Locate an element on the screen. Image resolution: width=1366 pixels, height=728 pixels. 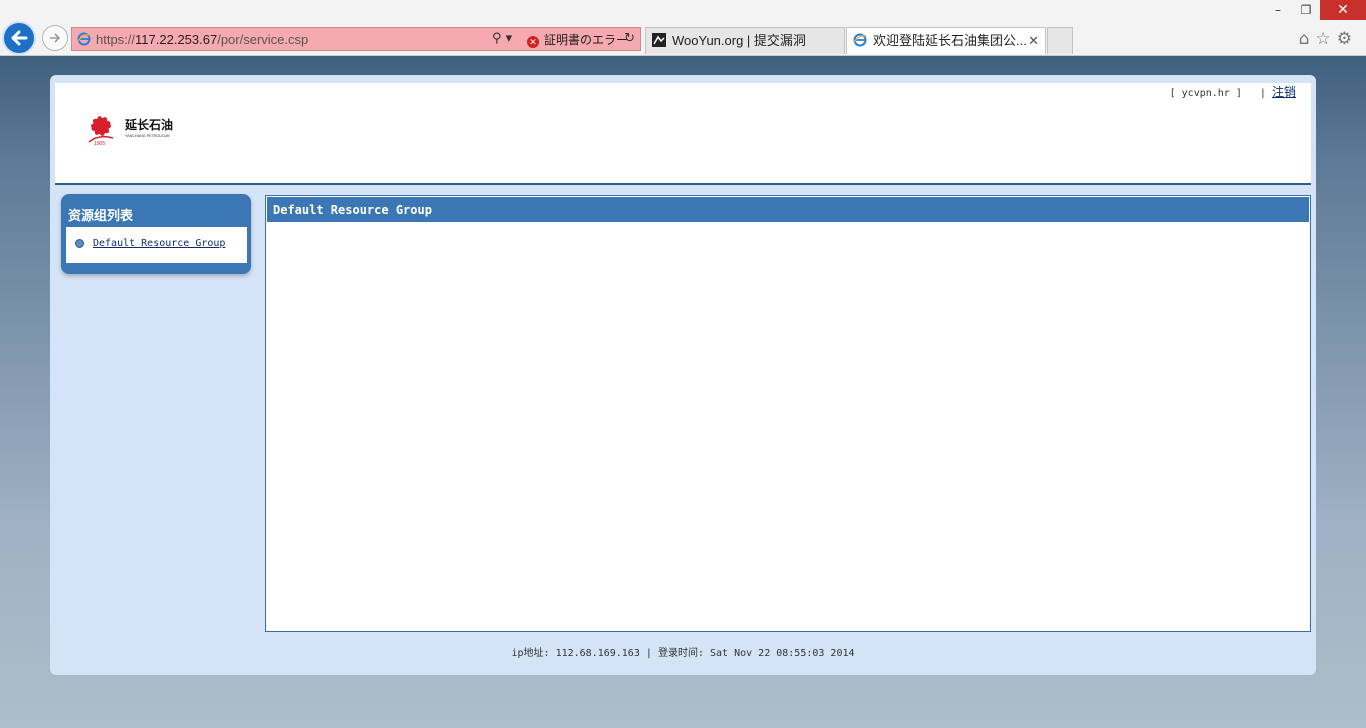
arrow-left-icon is located at coordinates (19, 38).